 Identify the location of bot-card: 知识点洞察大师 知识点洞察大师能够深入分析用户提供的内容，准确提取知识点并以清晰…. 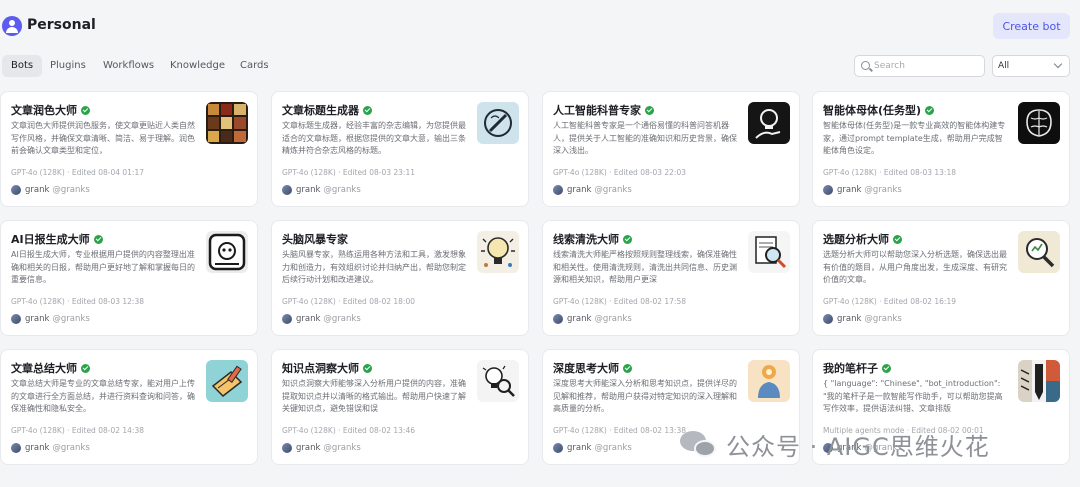
(400, 407).